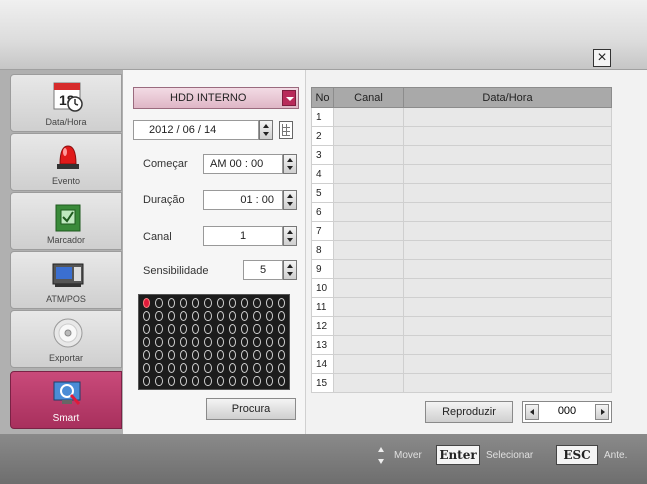 The image size is (647, 484). Describe the element at coordinates (461, 155) in the screenshot. I see `table-row: 3` at that location.